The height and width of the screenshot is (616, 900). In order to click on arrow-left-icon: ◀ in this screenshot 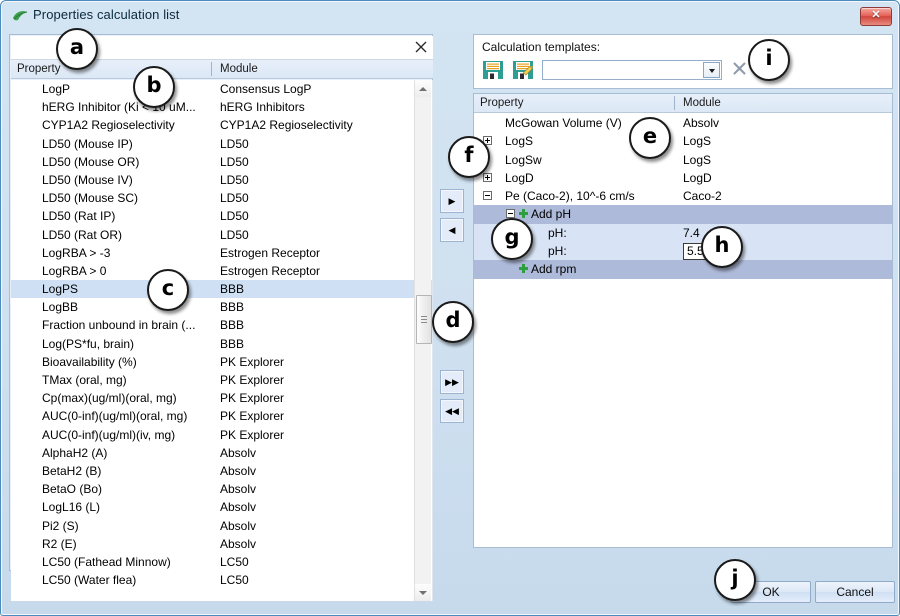, I will do `click(452, 230)`.